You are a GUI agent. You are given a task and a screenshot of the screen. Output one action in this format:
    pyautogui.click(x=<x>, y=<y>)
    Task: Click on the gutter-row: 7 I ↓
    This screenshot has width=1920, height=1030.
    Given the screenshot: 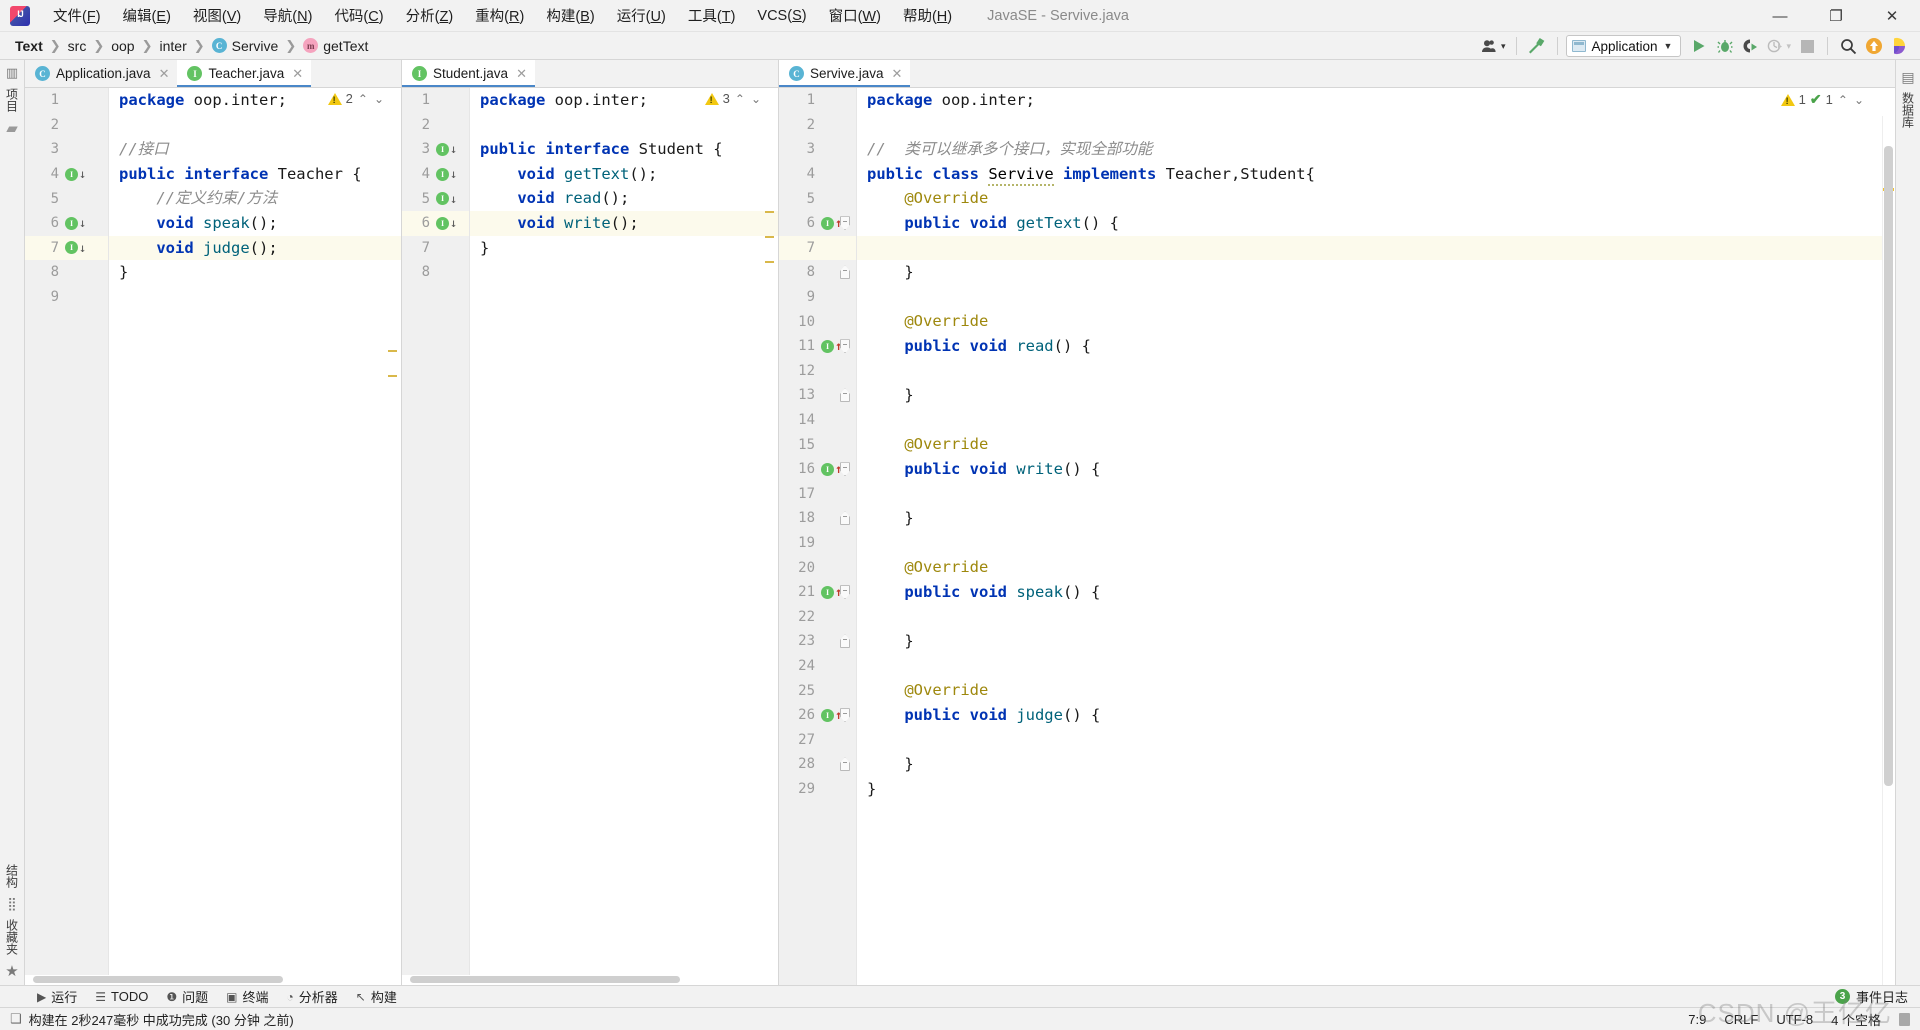 What is the action you would take?
    pyautogui.click(x=66, y=248)
    